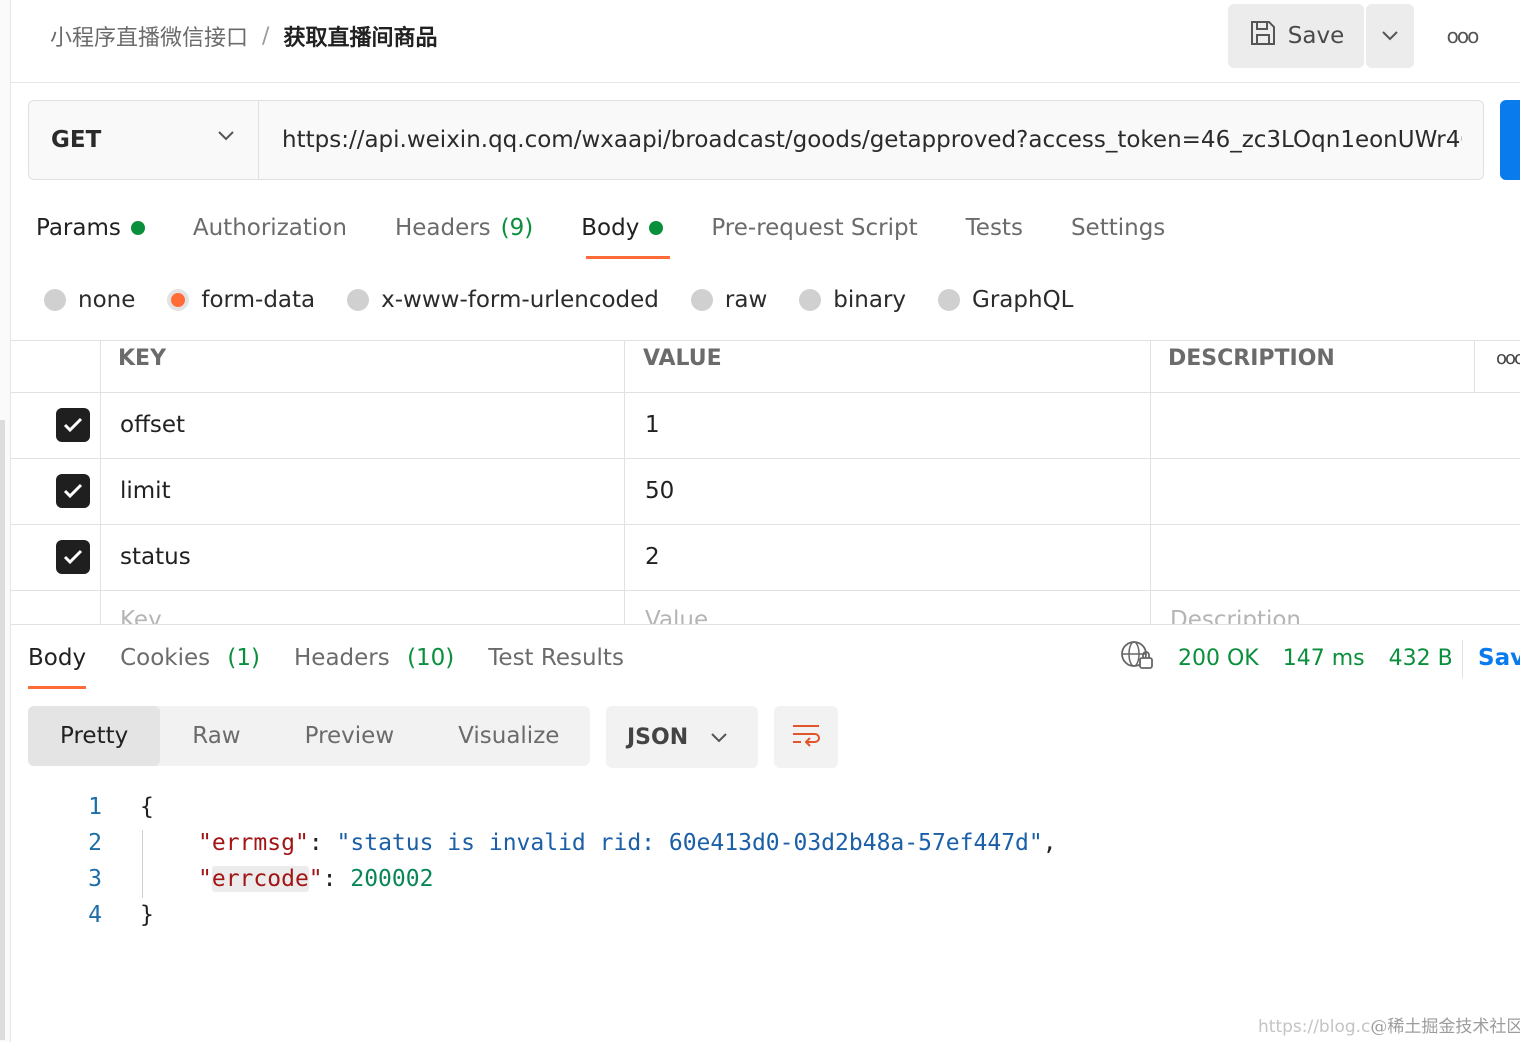  I want to click on cookies-count: (1), so click(244, 658).